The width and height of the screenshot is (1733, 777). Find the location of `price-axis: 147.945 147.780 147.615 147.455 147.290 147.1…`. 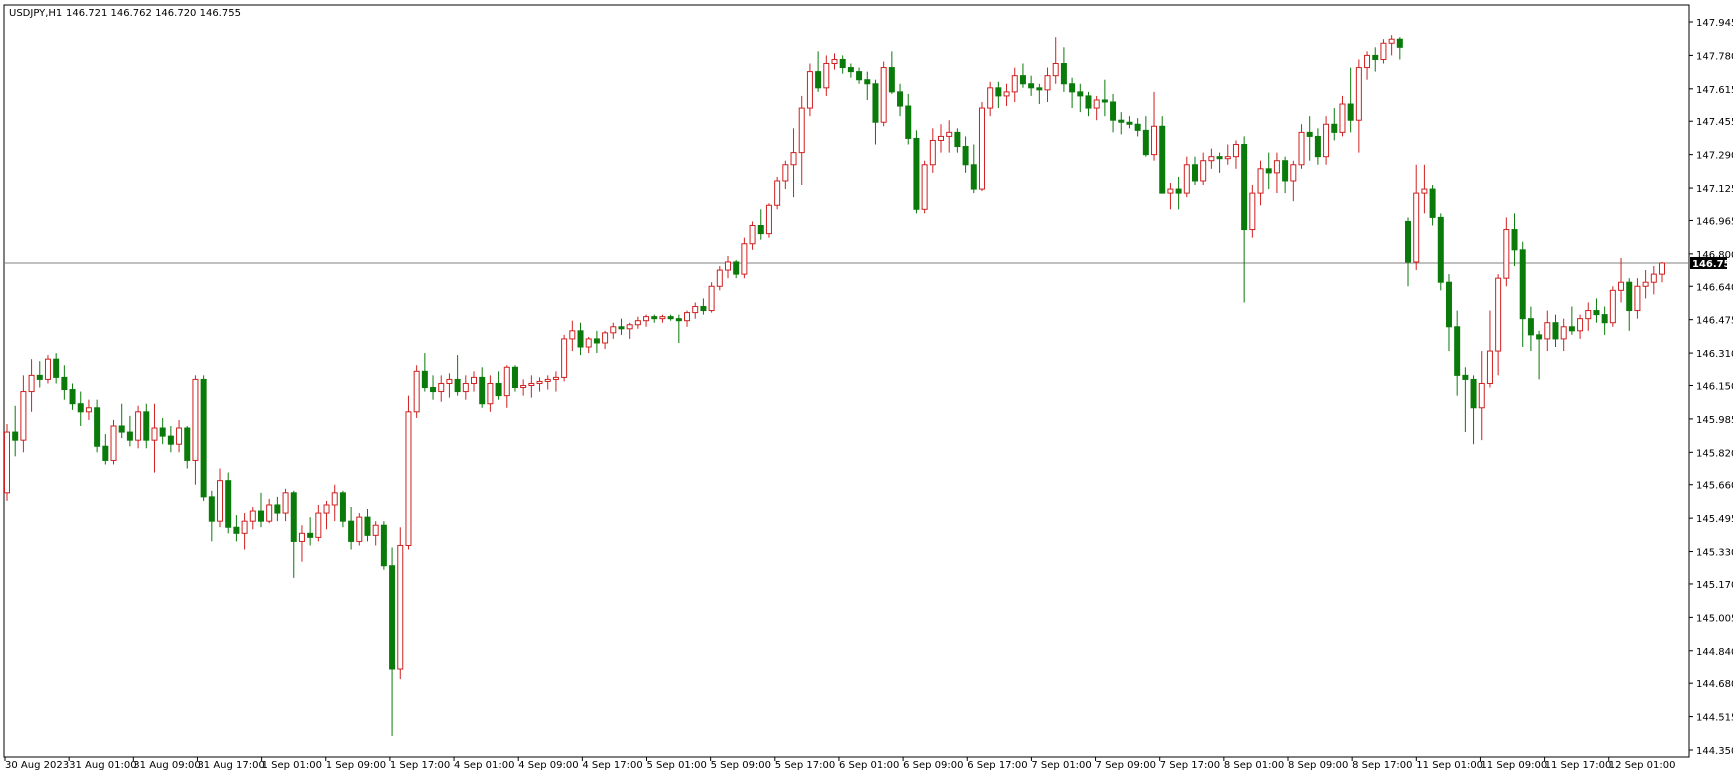

price-axis: 147.945 147.780 147.615 147.455 147.290 147.1… is located at coordinates (1711, 387).